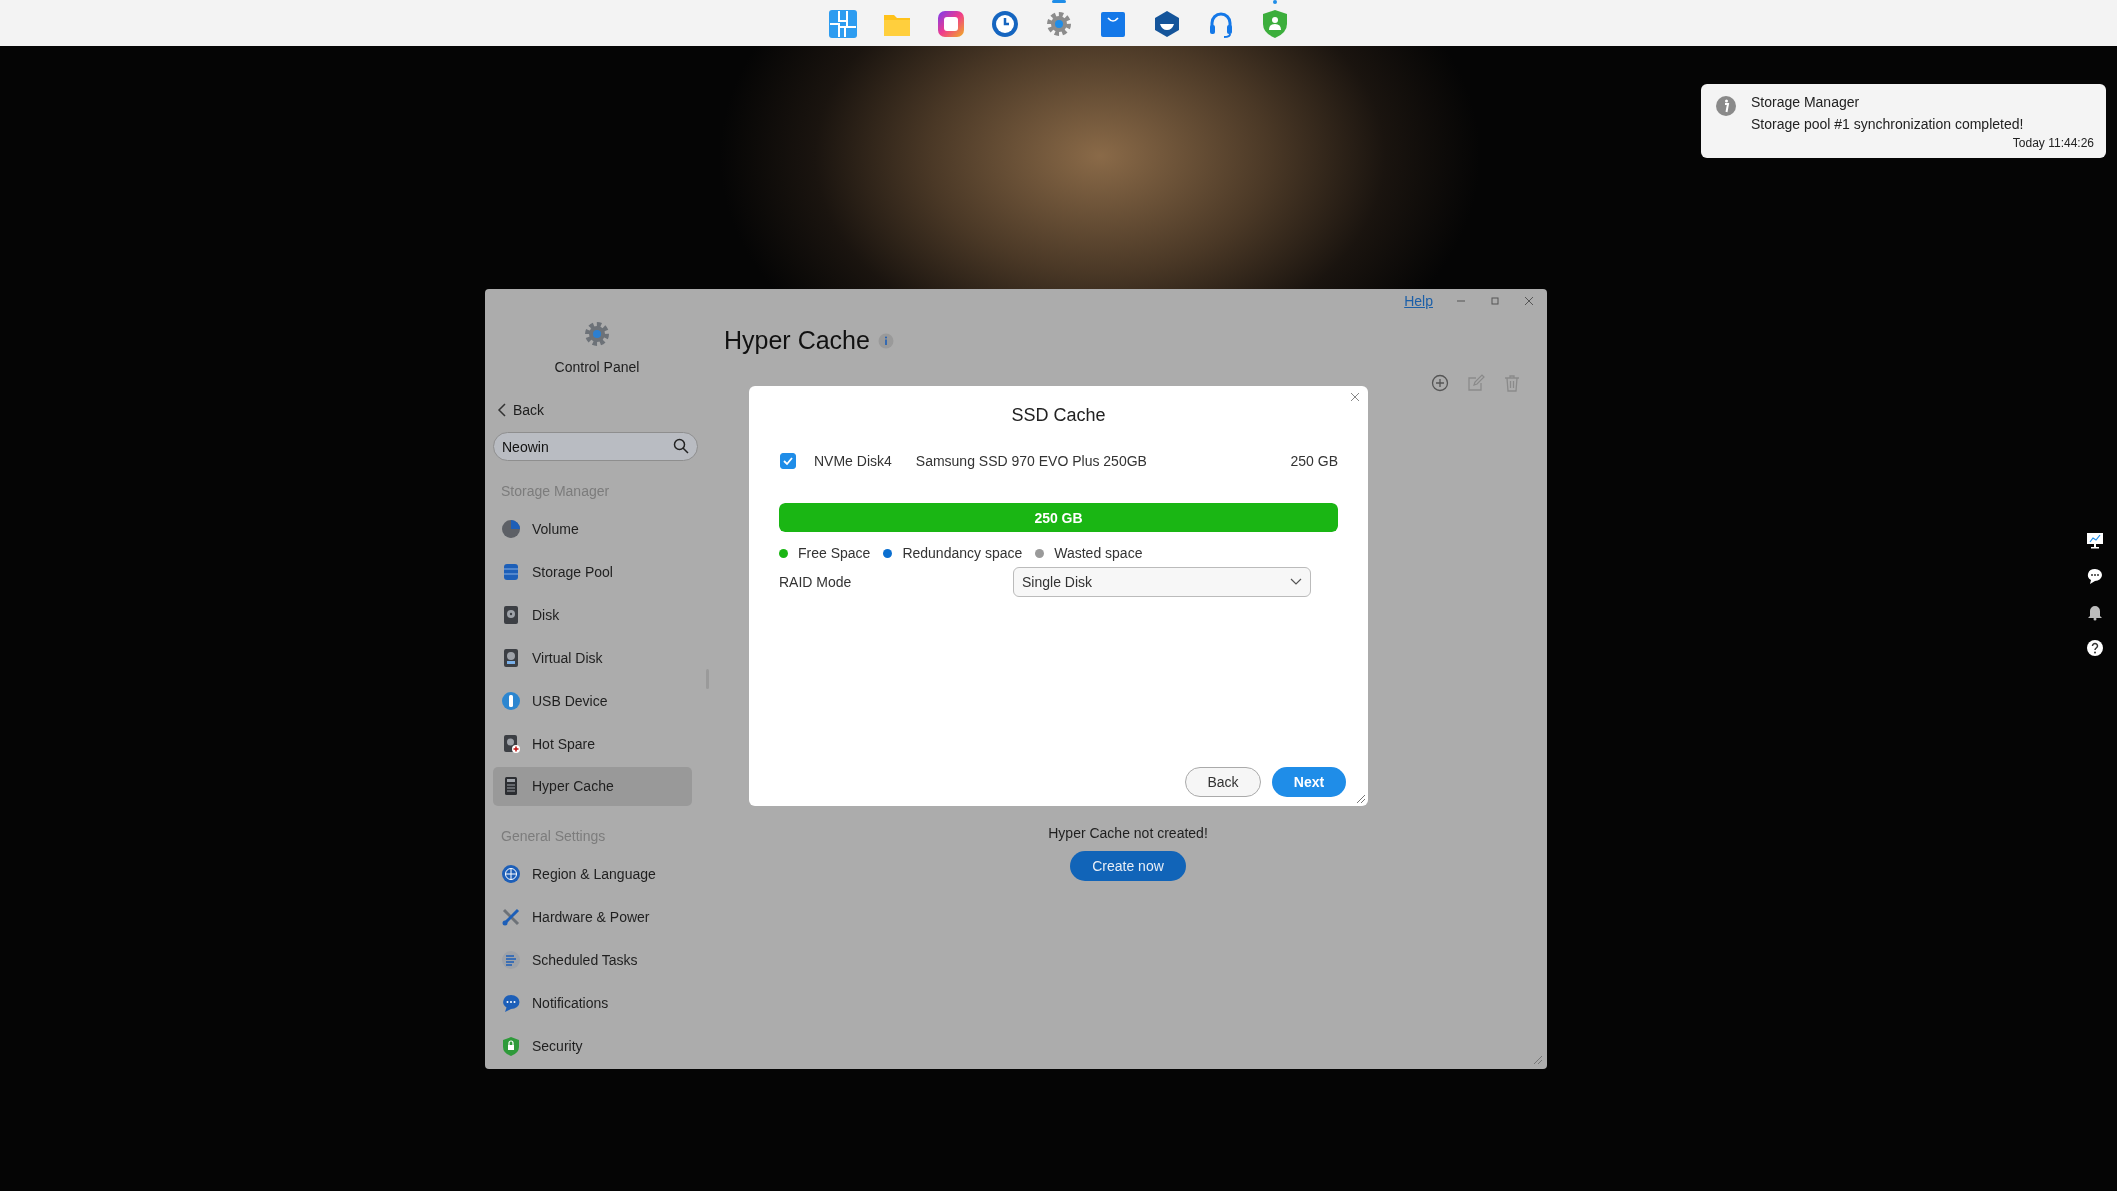 The width and height of the screenshot is (2117, 1191). Describe the element at coordinates (853, 461) in the screenshot. I see `disk-name: NVMe Disk4` at that location.